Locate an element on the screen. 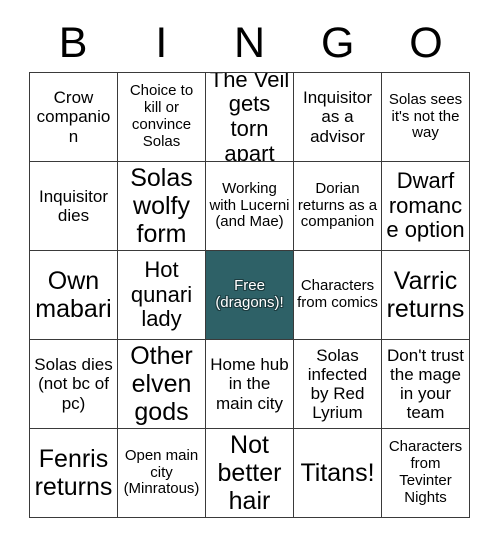 This screenshot has width=500, height=544. bingo-cell-label: Fenris returns is located at coordinates (73, 473).